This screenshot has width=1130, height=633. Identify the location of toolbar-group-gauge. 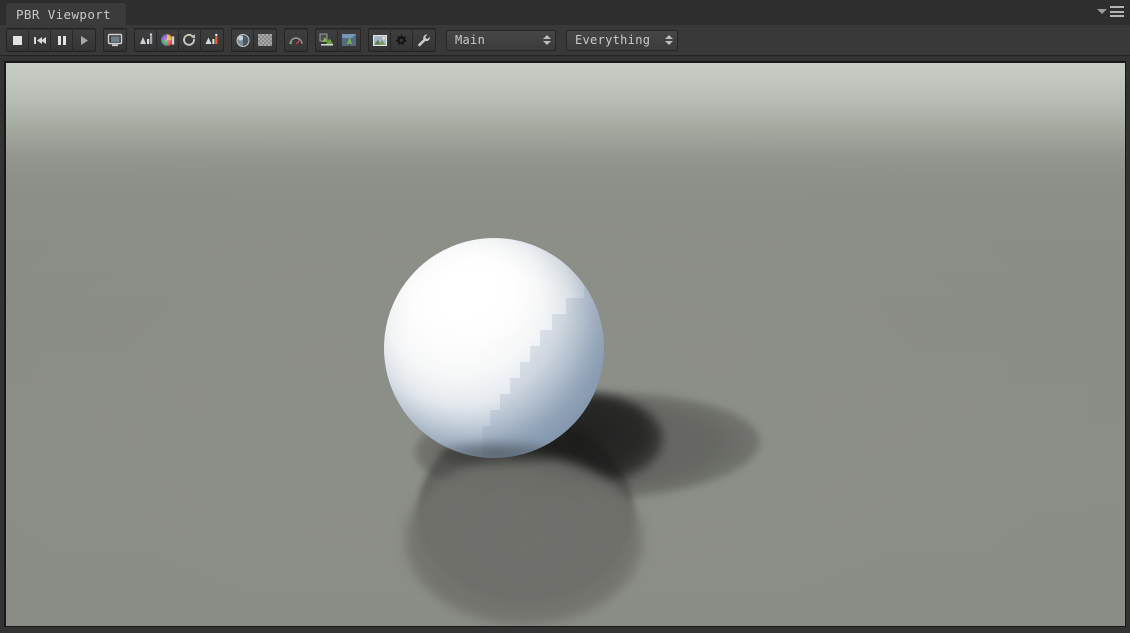
(296, 40).